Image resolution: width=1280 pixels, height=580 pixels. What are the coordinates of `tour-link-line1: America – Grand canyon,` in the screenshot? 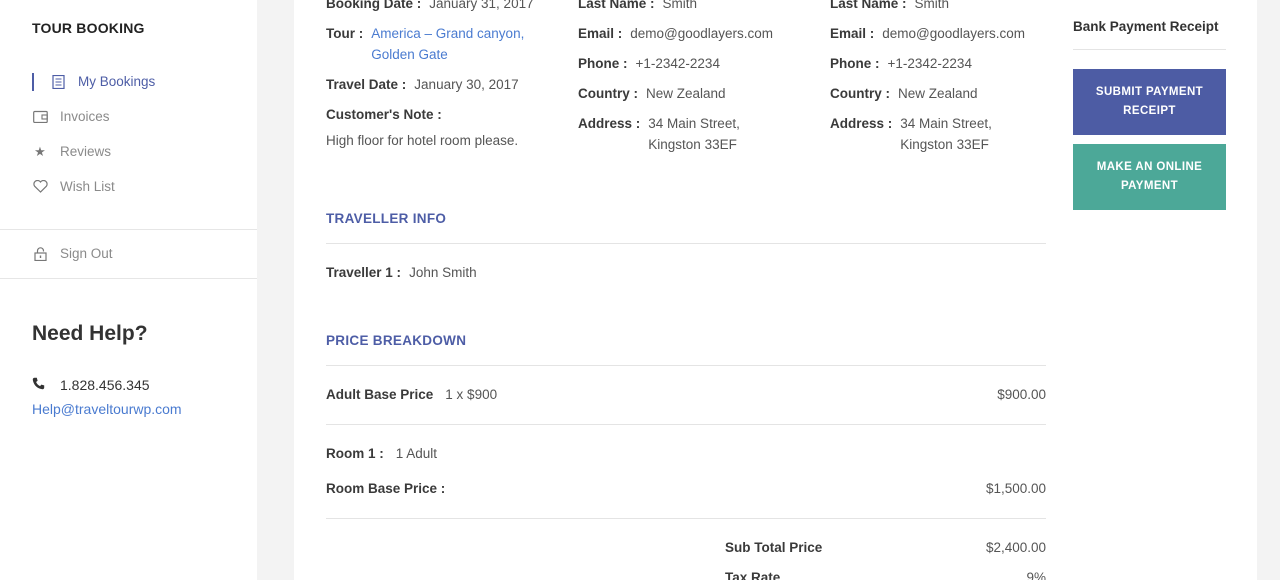 It's located at (448, 33).